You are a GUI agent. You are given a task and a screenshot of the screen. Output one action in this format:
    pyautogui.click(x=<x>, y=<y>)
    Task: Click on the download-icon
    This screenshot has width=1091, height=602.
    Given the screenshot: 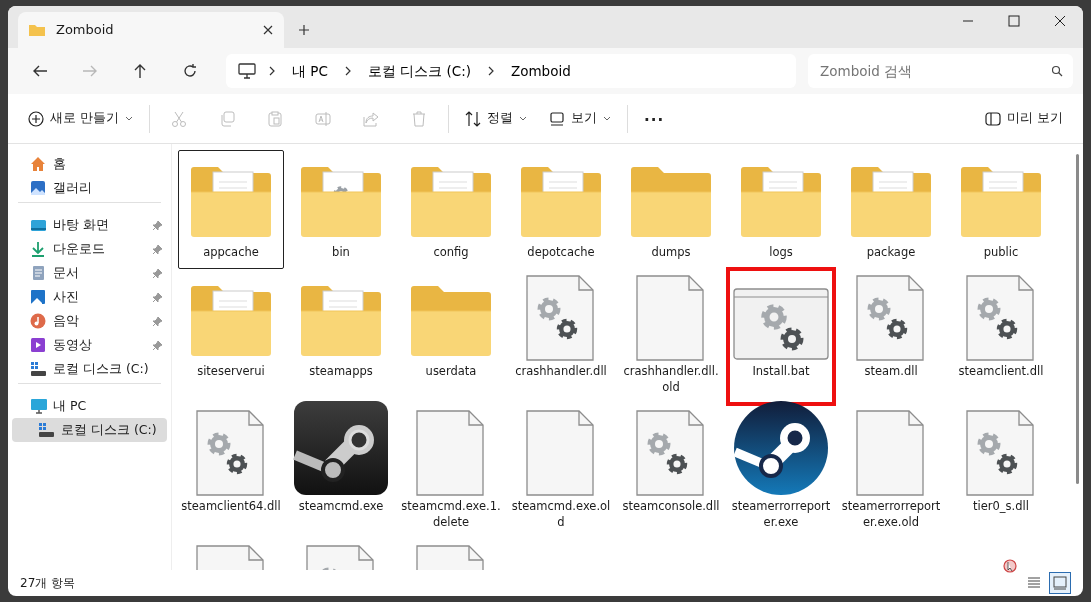 What is the action you would take?
    pyautogui.click(x=38, y=249)
    